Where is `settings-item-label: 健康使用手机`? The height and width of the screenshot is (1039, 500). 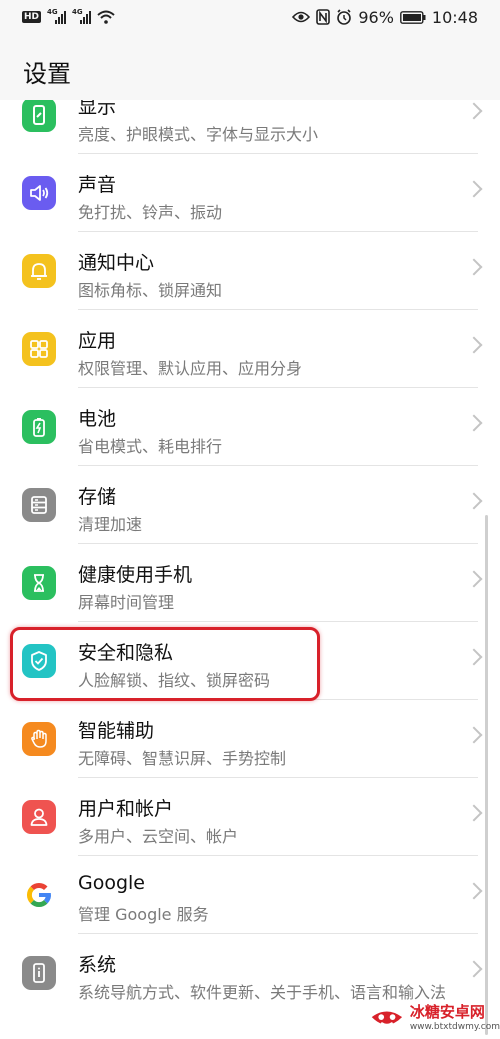 settings-item-label: 健康使用手机 is located at coordinates (135, 575).